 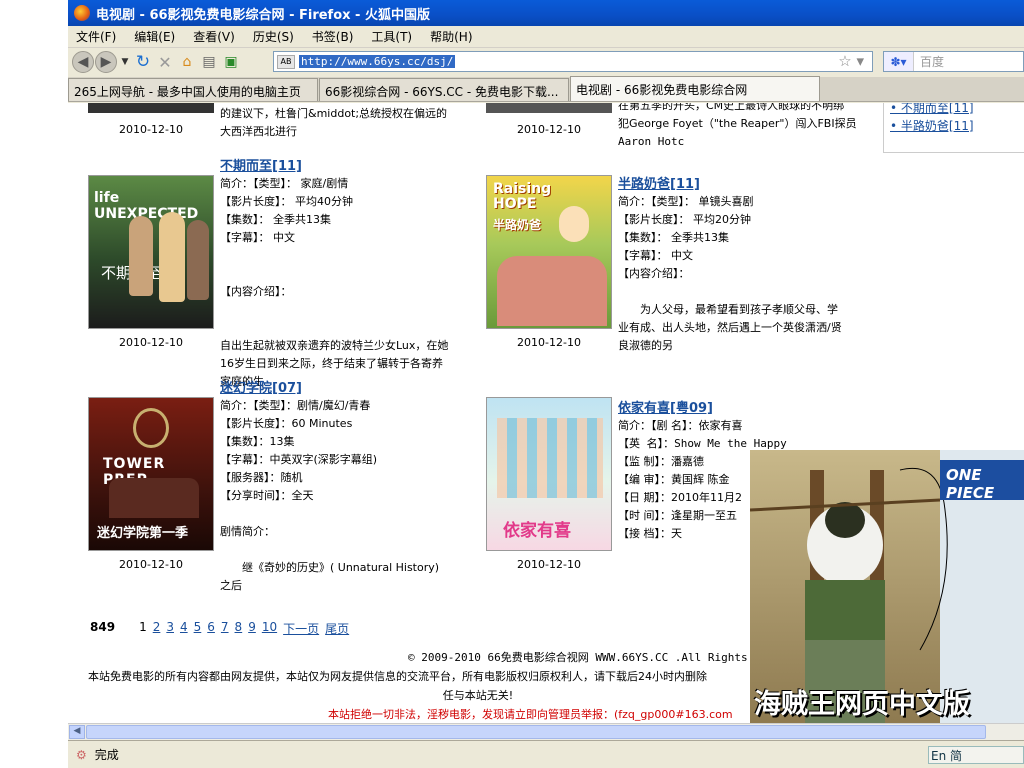 What do you see at coordinates (83, 62) in the screenshot?
I see `back-button: ◀` at bounding box center [83, 62].